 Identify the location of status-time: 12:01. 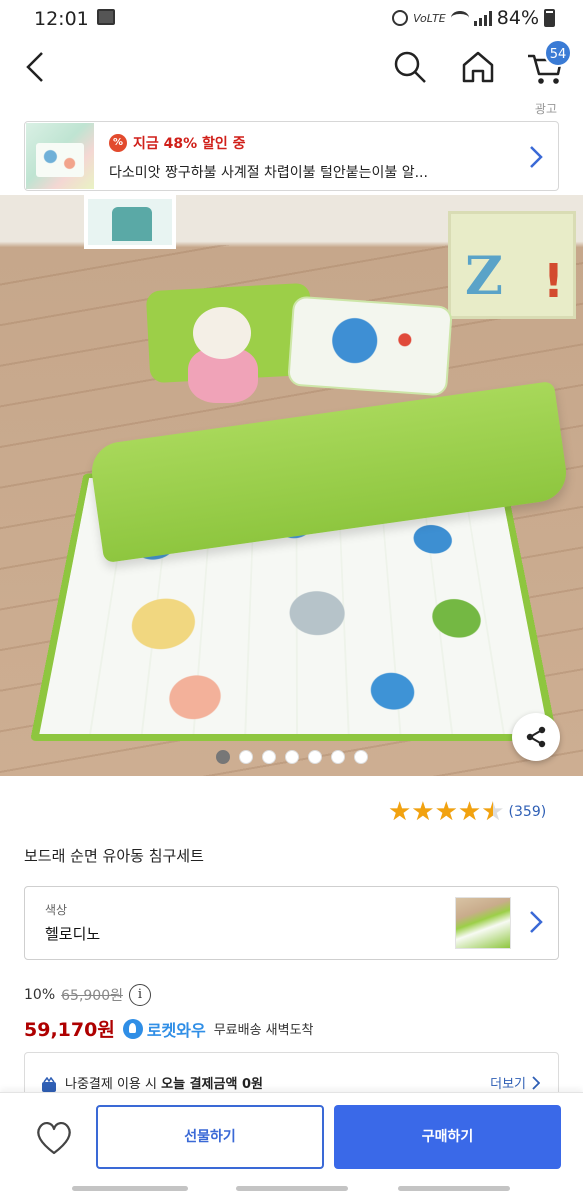
(61, 19).